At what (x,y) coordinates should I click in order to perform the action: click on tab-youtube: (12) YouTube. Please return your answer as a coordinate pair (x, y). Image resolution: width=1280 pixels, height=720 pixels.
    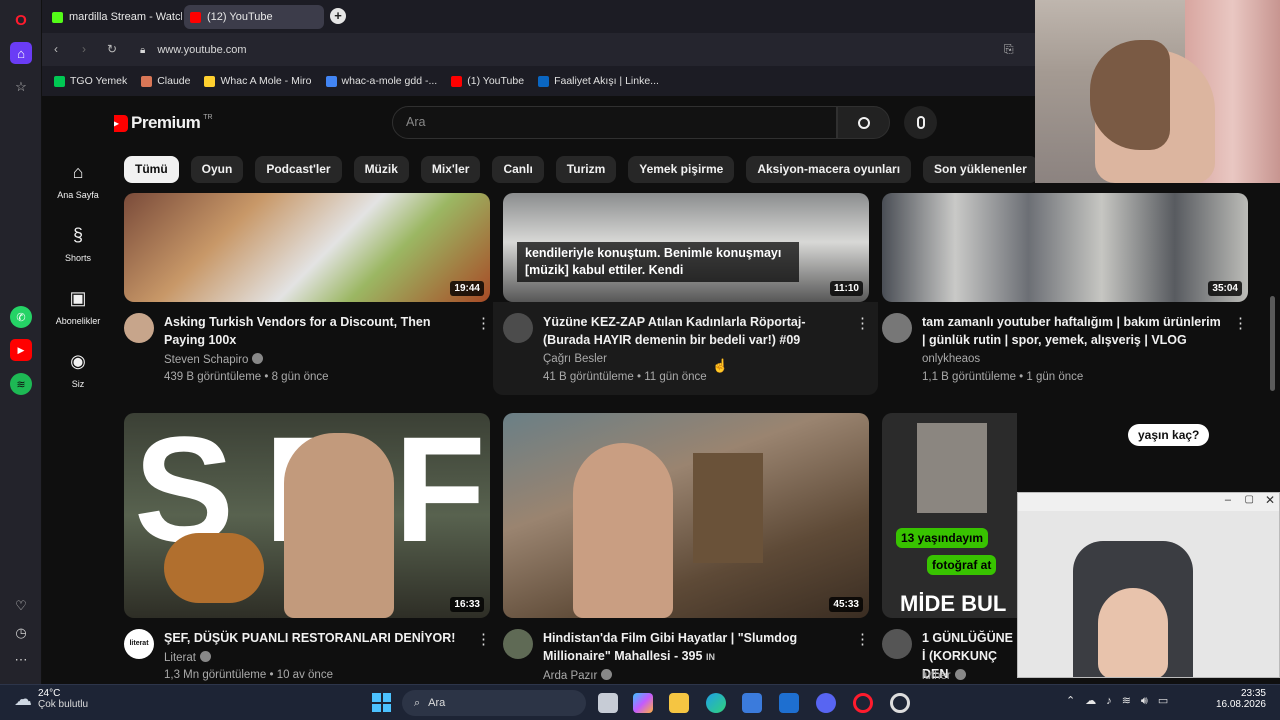
    Looking at the image, I should click on (254, 17).